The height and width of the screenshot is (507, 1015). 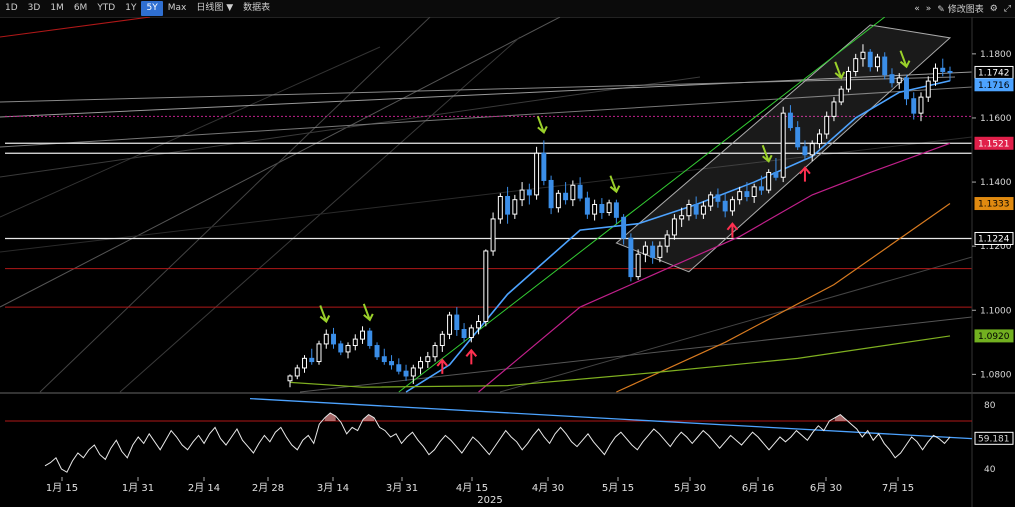 I want to click on x-axis-tick-label: 1月 31, so click(x=138, y=488).